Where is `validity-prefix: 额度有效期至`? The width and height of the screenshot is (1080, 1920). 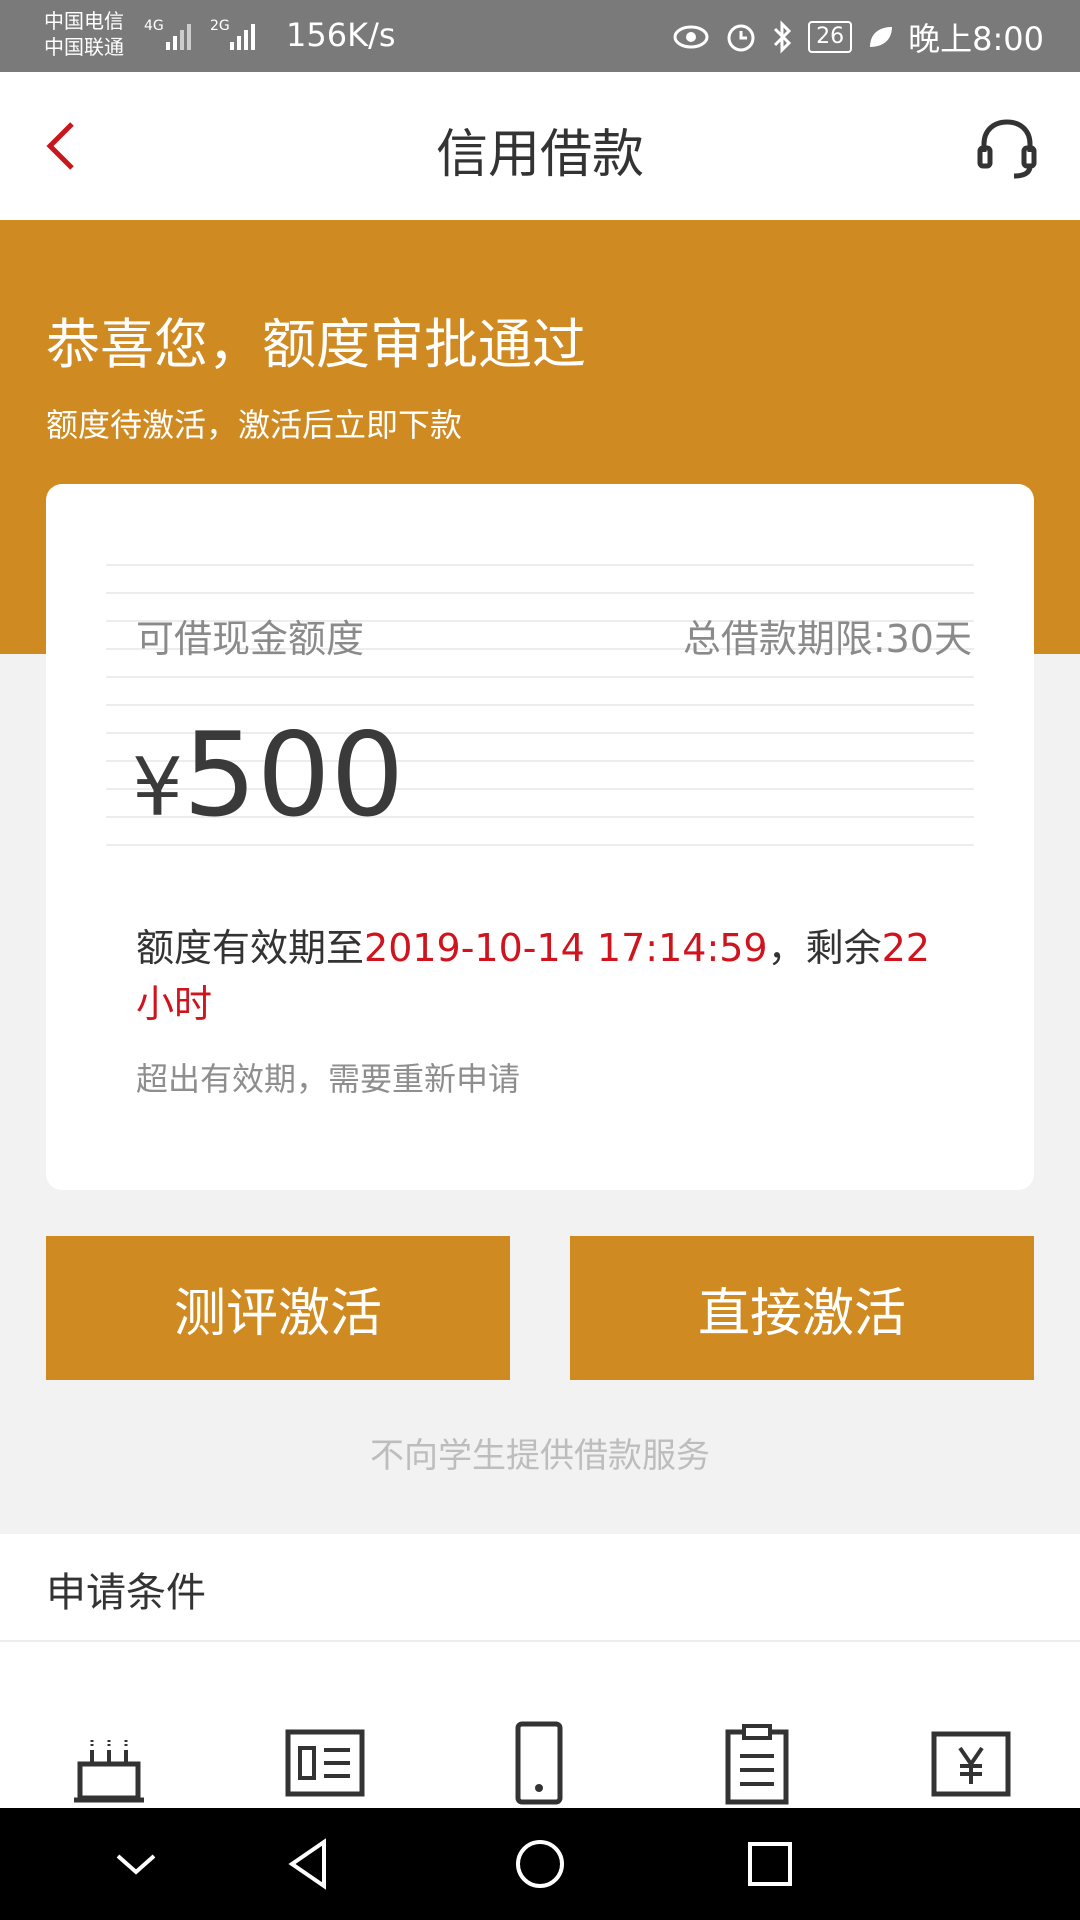
validity-prefix: 额度有效期至 is located at coordinates (250, 948).